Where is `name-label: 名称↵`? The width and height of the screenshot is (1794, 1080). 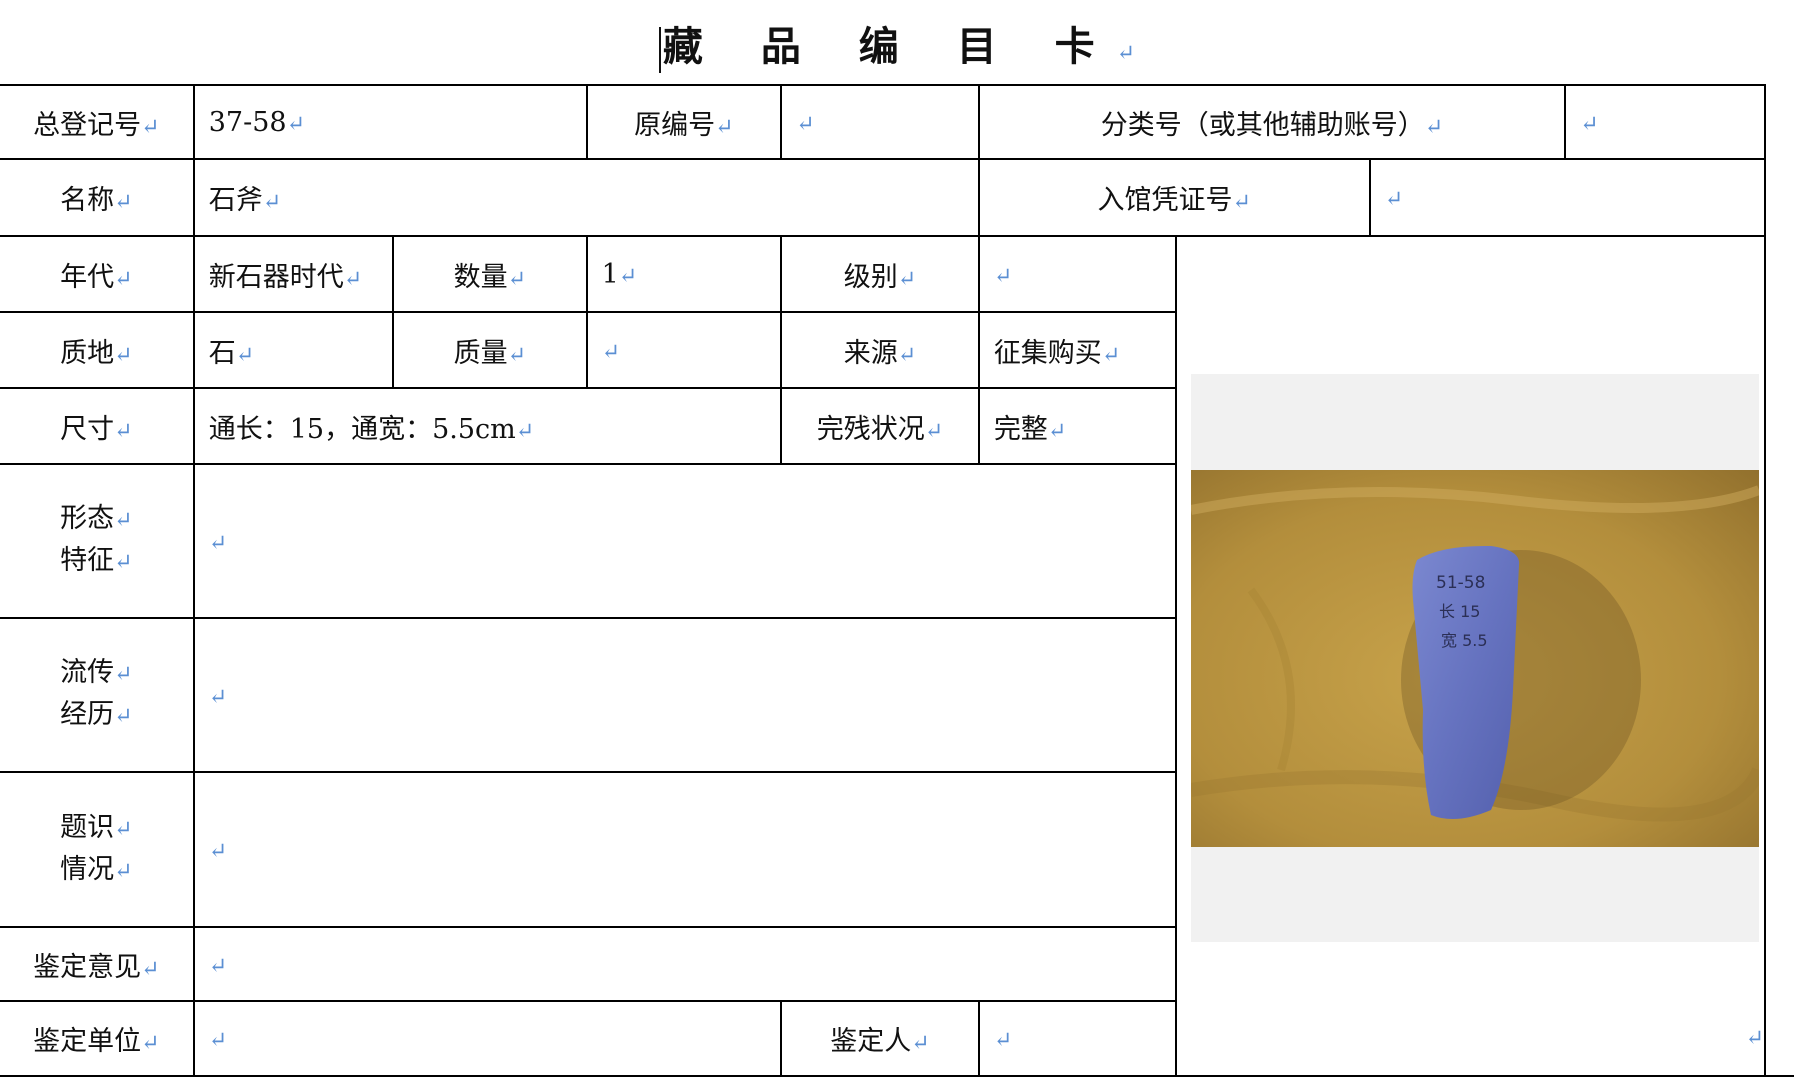
name-label: 名称↵ is located at coordinates (97, 197).